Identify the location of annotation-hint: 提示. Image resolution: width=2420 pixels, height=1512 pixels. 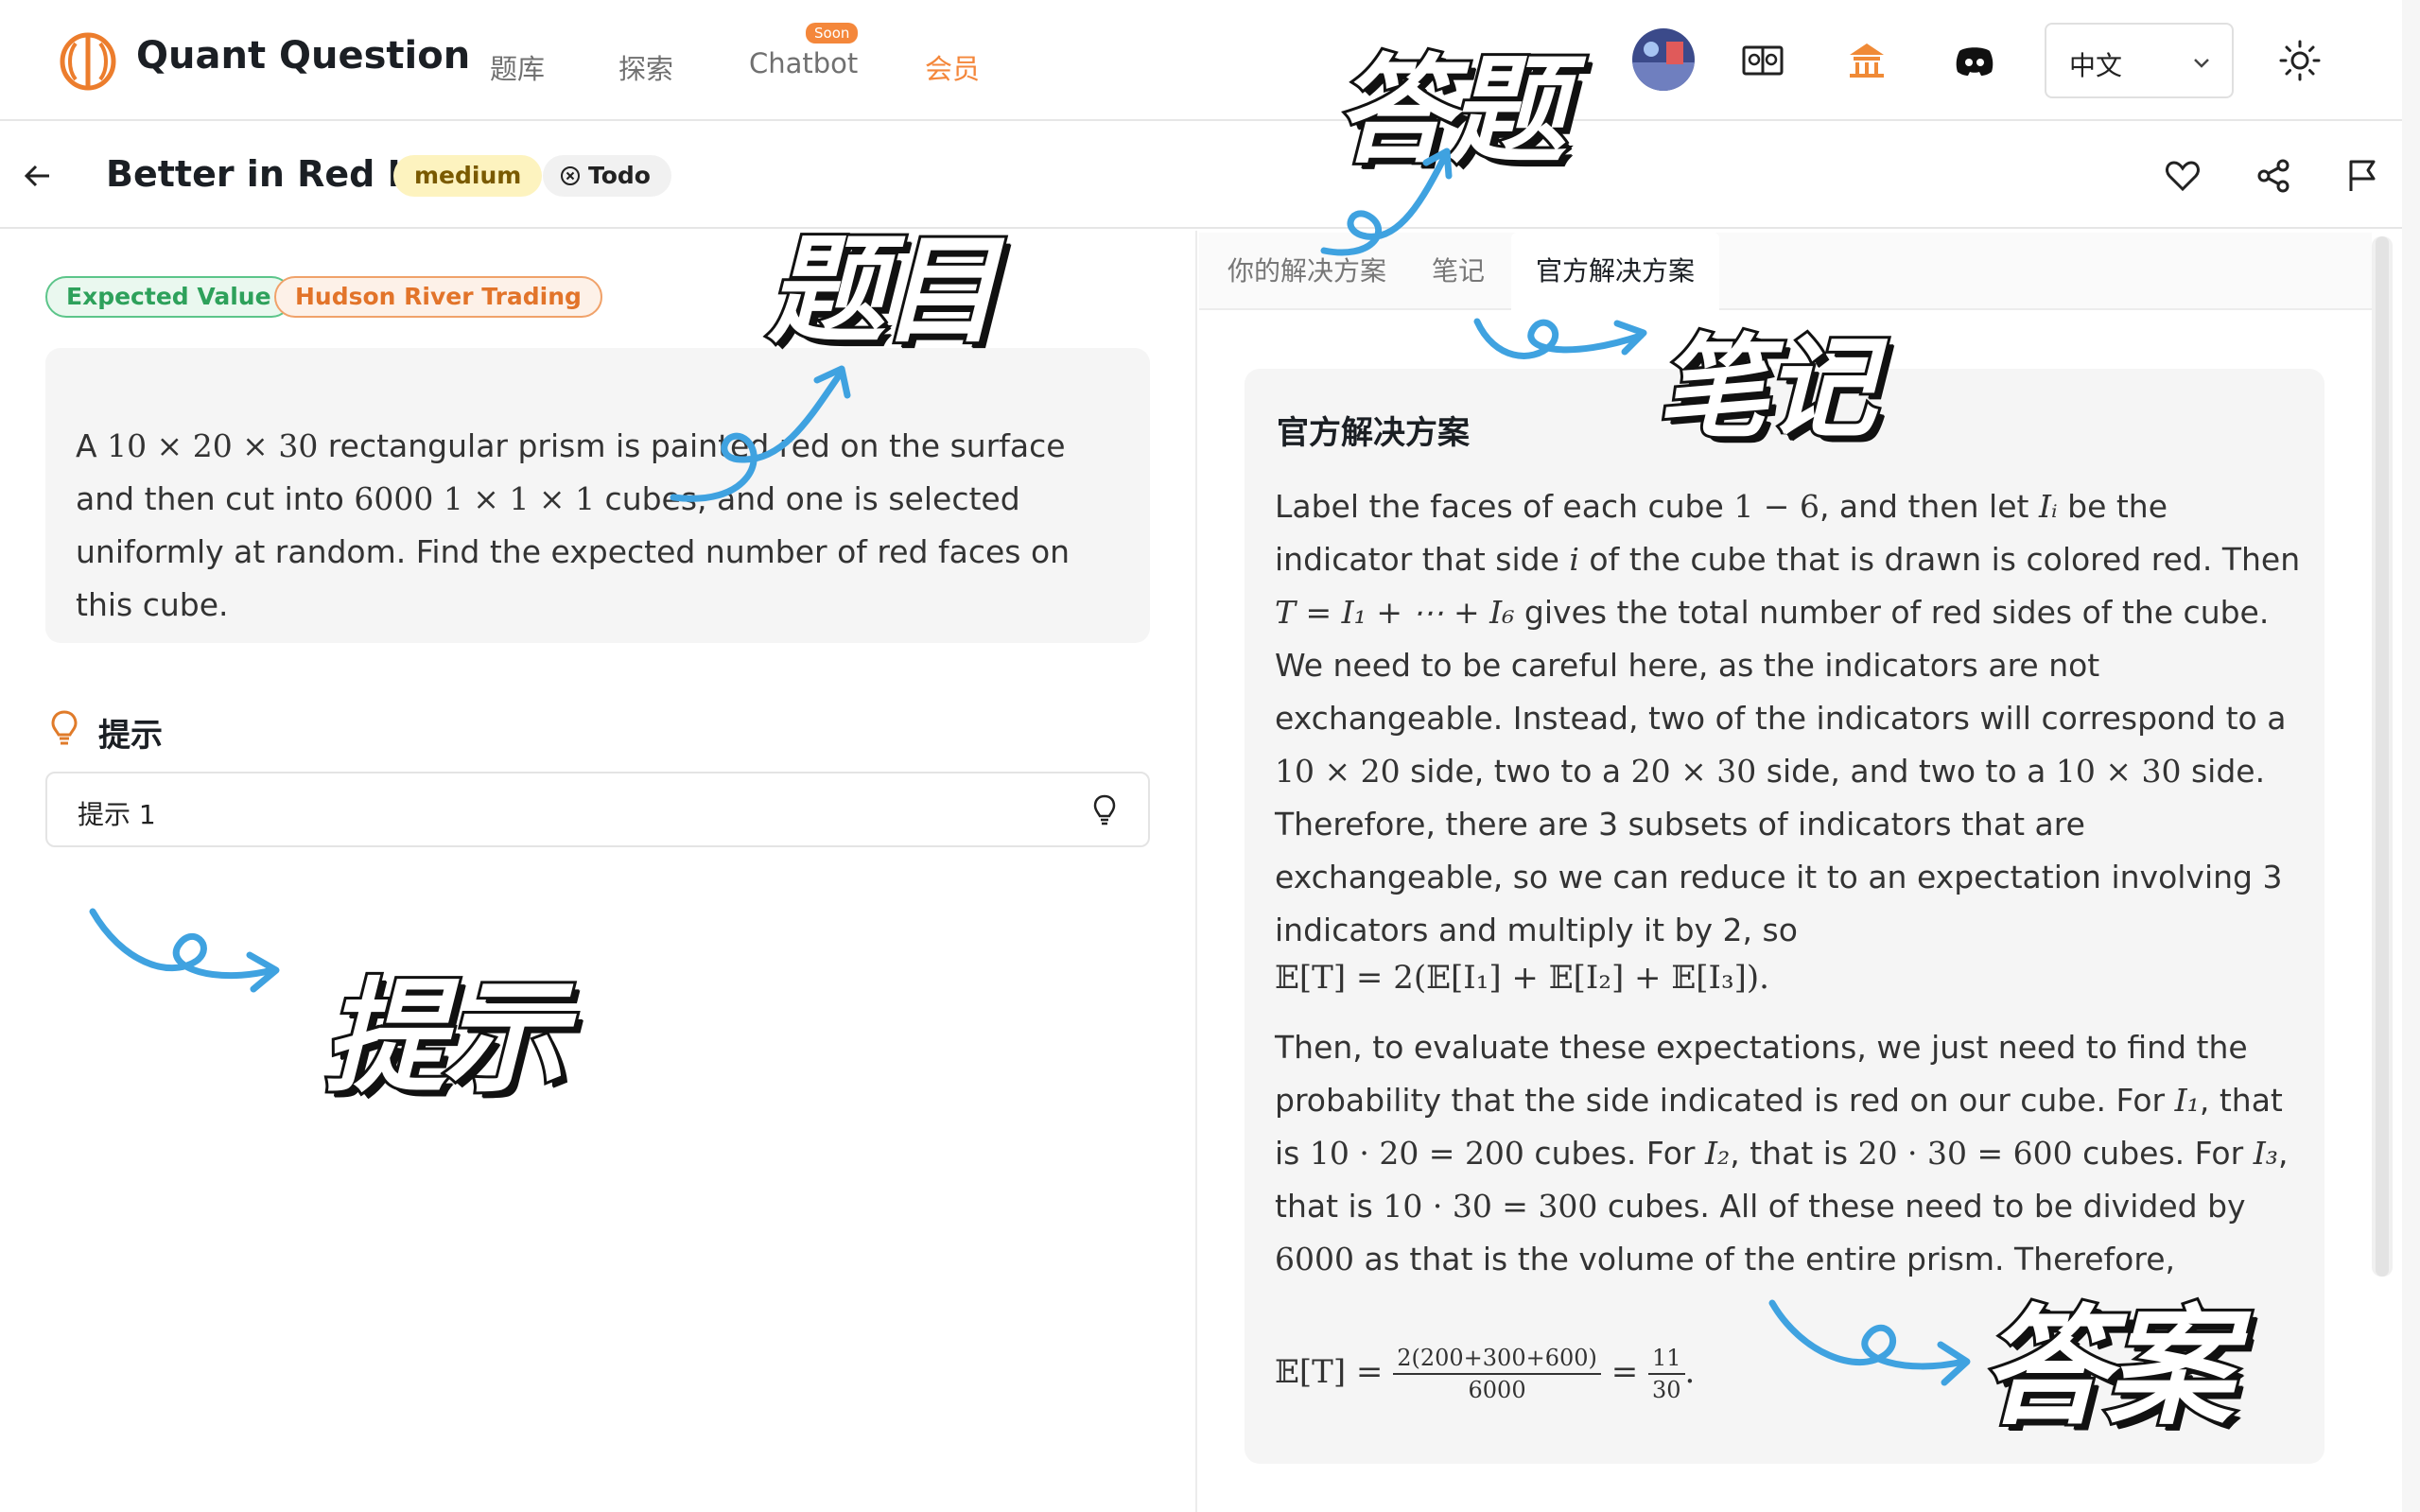
(445, 1037).